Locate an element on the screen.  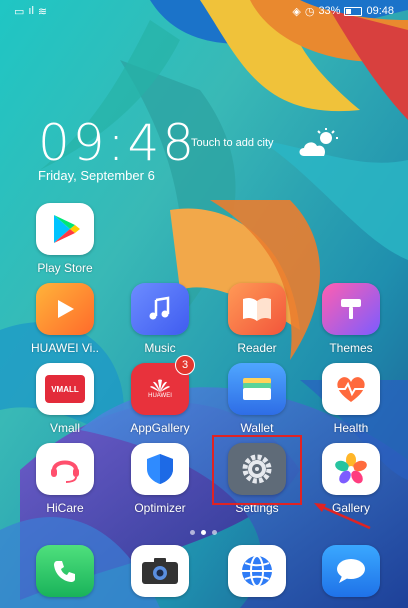
app-themes: Themes is located at coordinates (351, 319).